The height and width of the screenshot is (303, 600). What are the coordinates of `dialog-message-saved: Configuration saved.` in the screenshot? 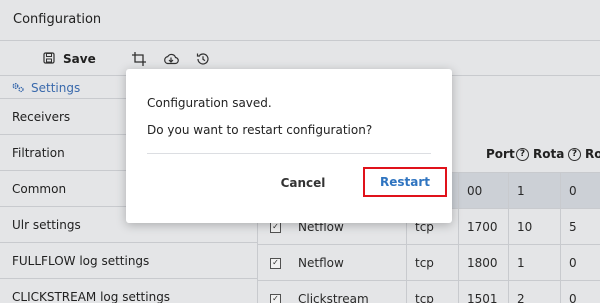 It's located at (209, 103).